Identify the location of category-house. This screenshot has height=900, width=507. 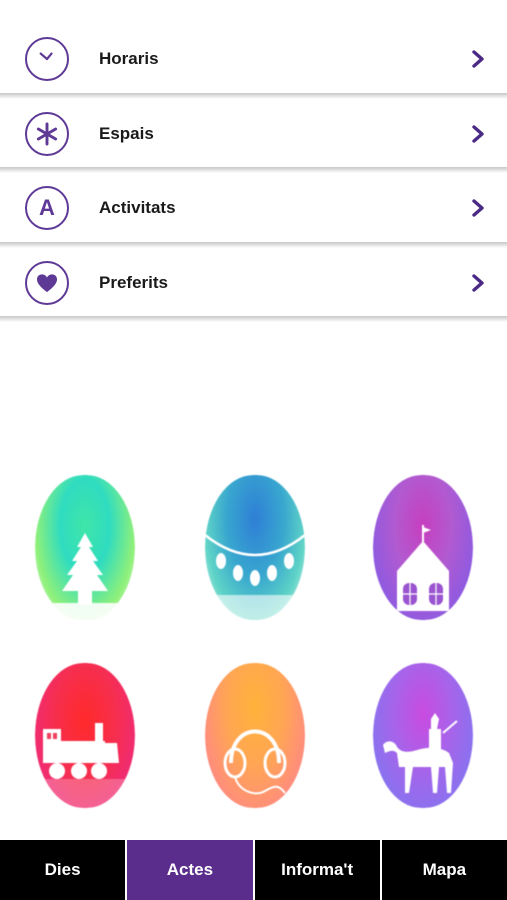
(423, 547).